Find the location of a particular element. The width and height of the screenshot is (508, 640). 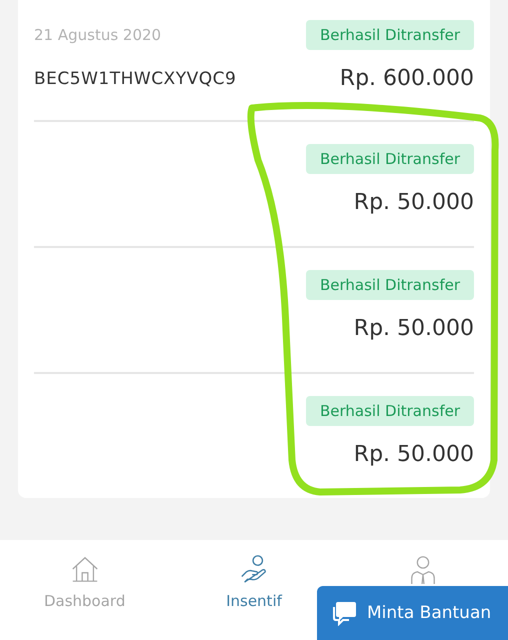

transaction-date: 21 Agustus 2020 is located at coordinates (98, 35).